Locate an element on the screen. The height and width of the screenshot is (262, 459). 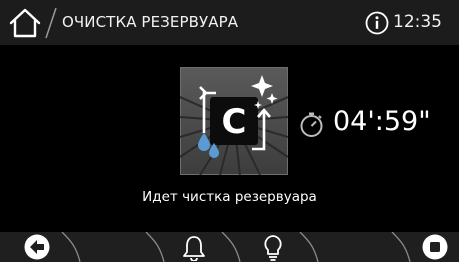
stopwatch-icon is located at coordinates (311, 124).